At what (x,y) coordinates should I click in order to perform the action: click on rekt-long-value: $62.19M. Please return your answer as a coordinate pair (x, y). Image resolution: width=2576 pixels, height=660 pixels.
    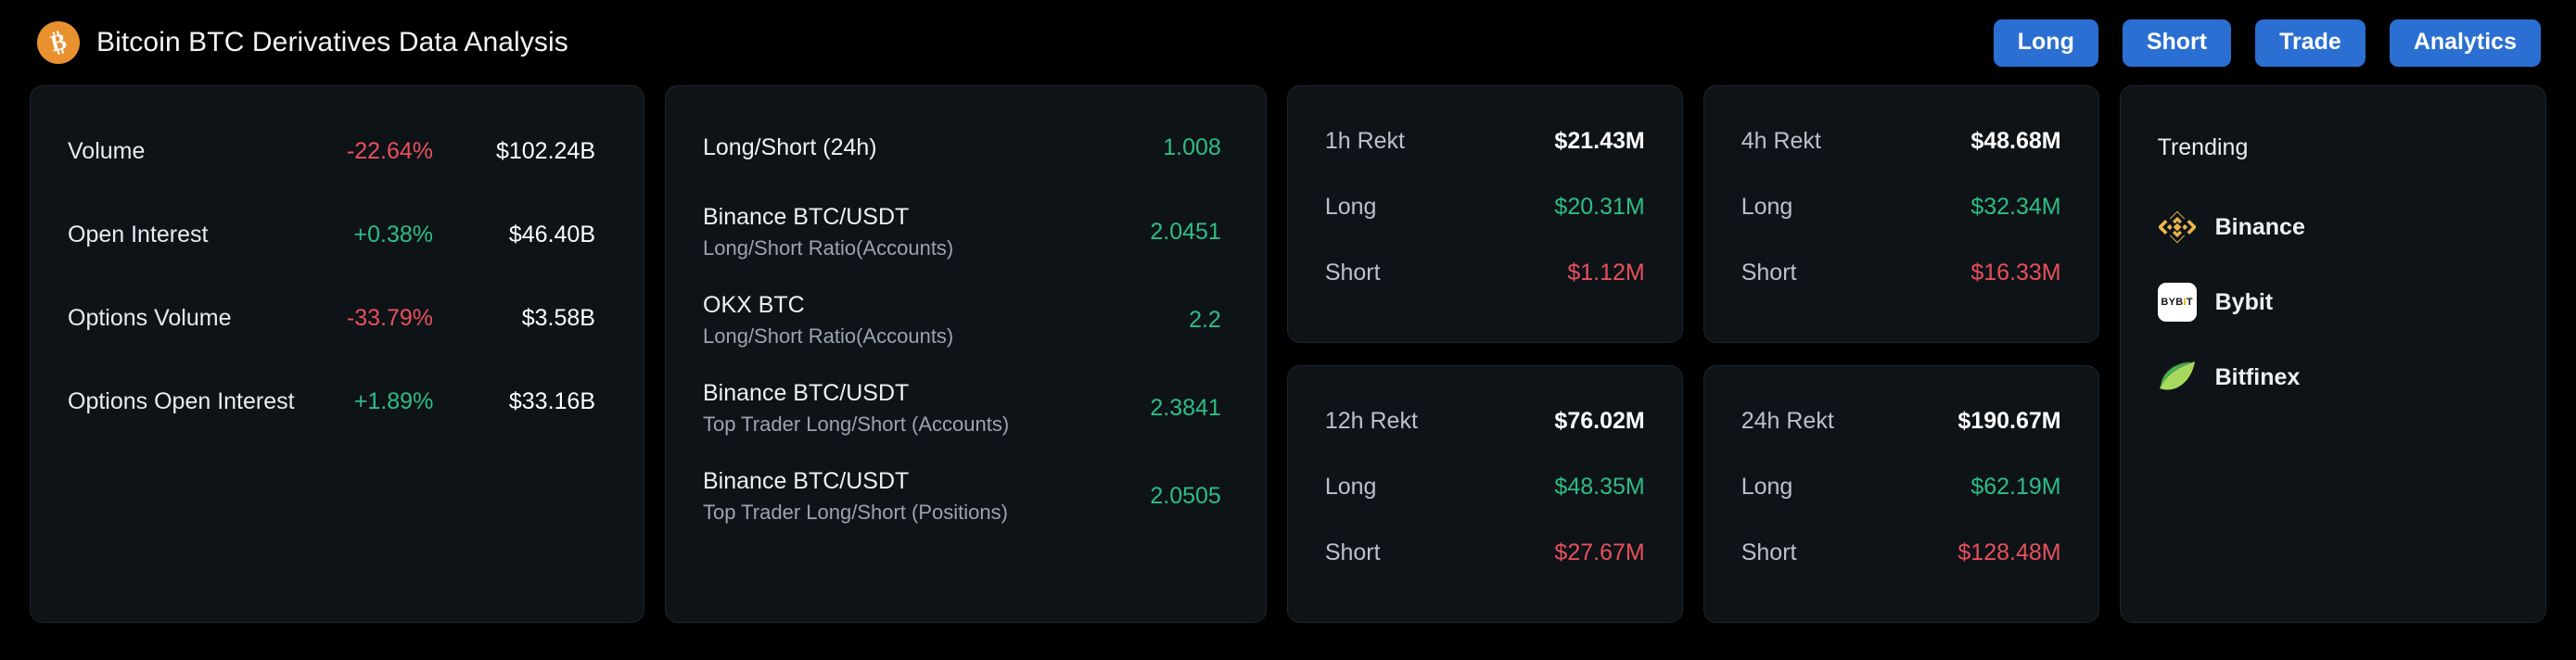
    Looking at the image, I should click on (2016, 487).